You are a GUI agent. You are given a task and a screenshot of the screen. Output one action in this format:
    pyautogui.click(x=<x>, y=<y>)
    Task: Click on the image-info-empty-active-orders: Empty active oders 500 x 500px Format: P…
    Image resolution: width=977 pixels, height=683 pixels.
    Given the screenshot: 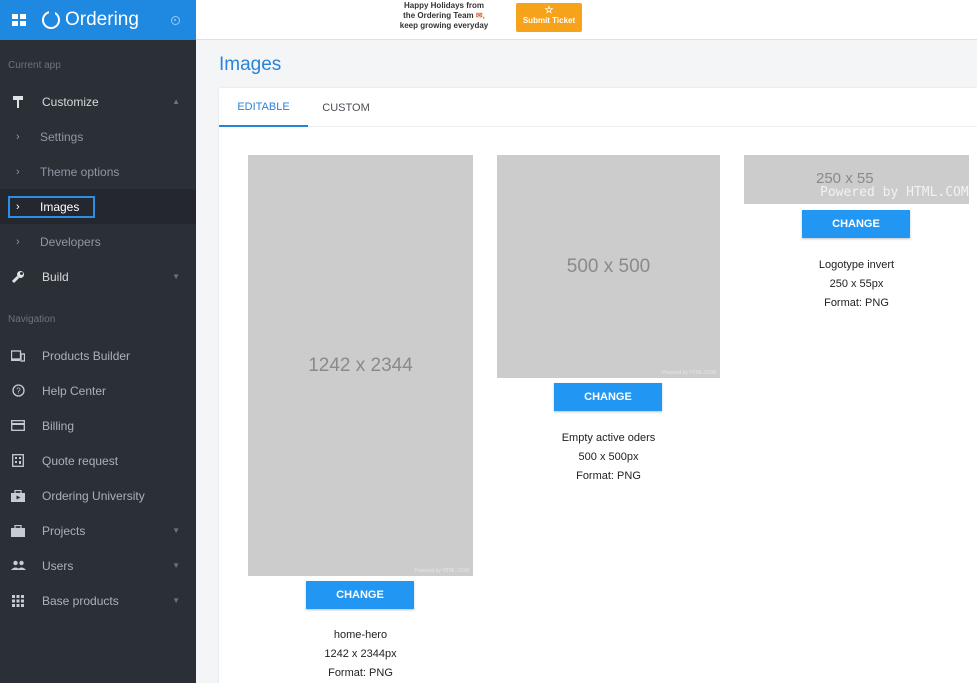 What is the action you would take?
    pyautogui.click(x=608, y=457)
    